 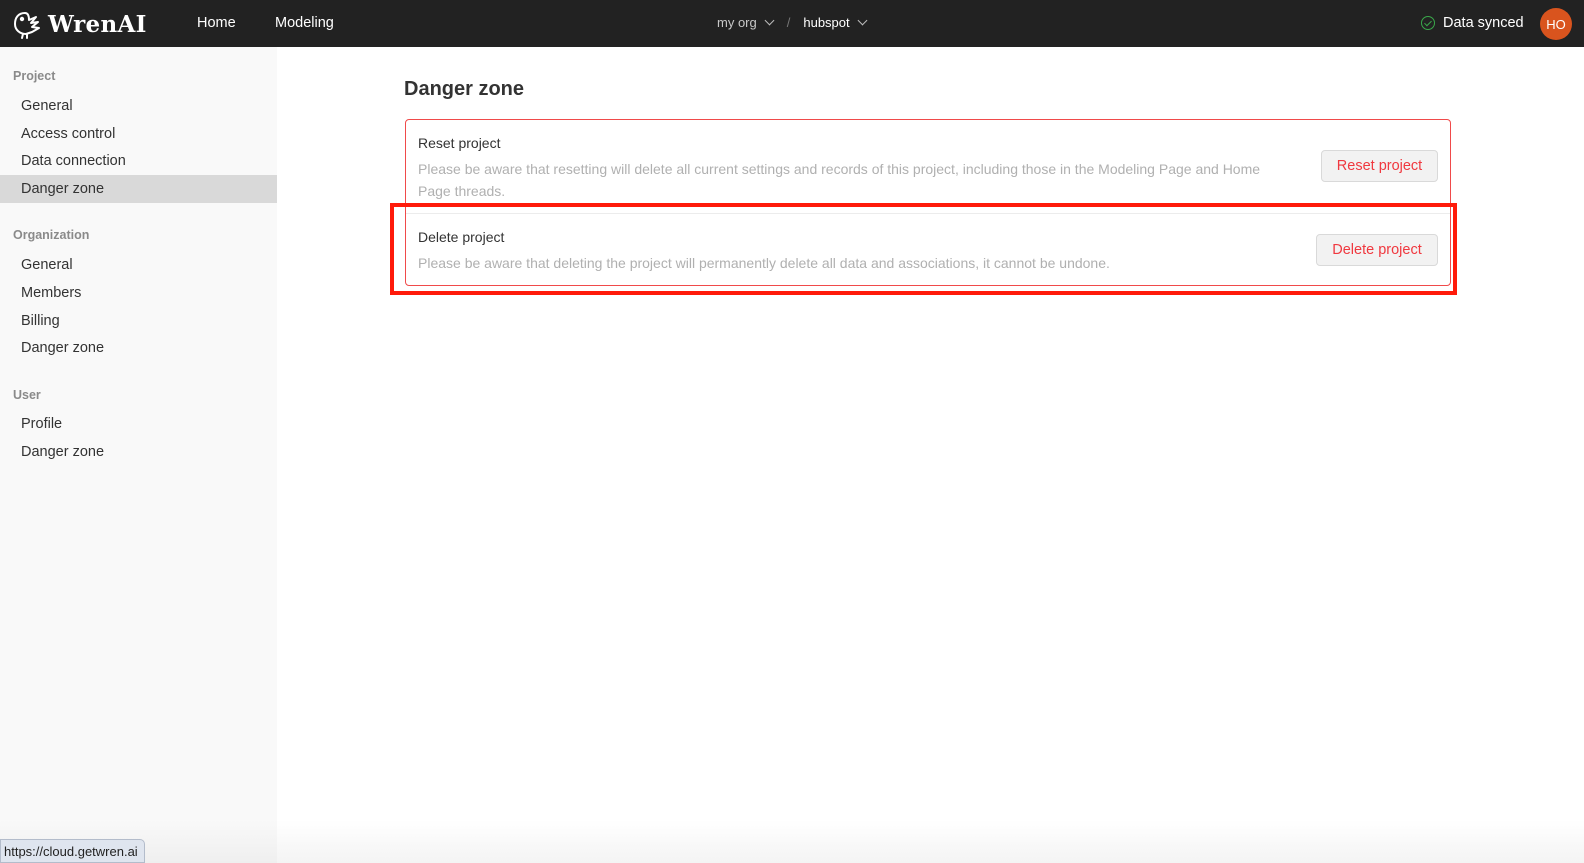 What do you see at coordinates (1556, 24) in the screenshot?
I see `avatar: HO` at bounding box center [1556, 24].